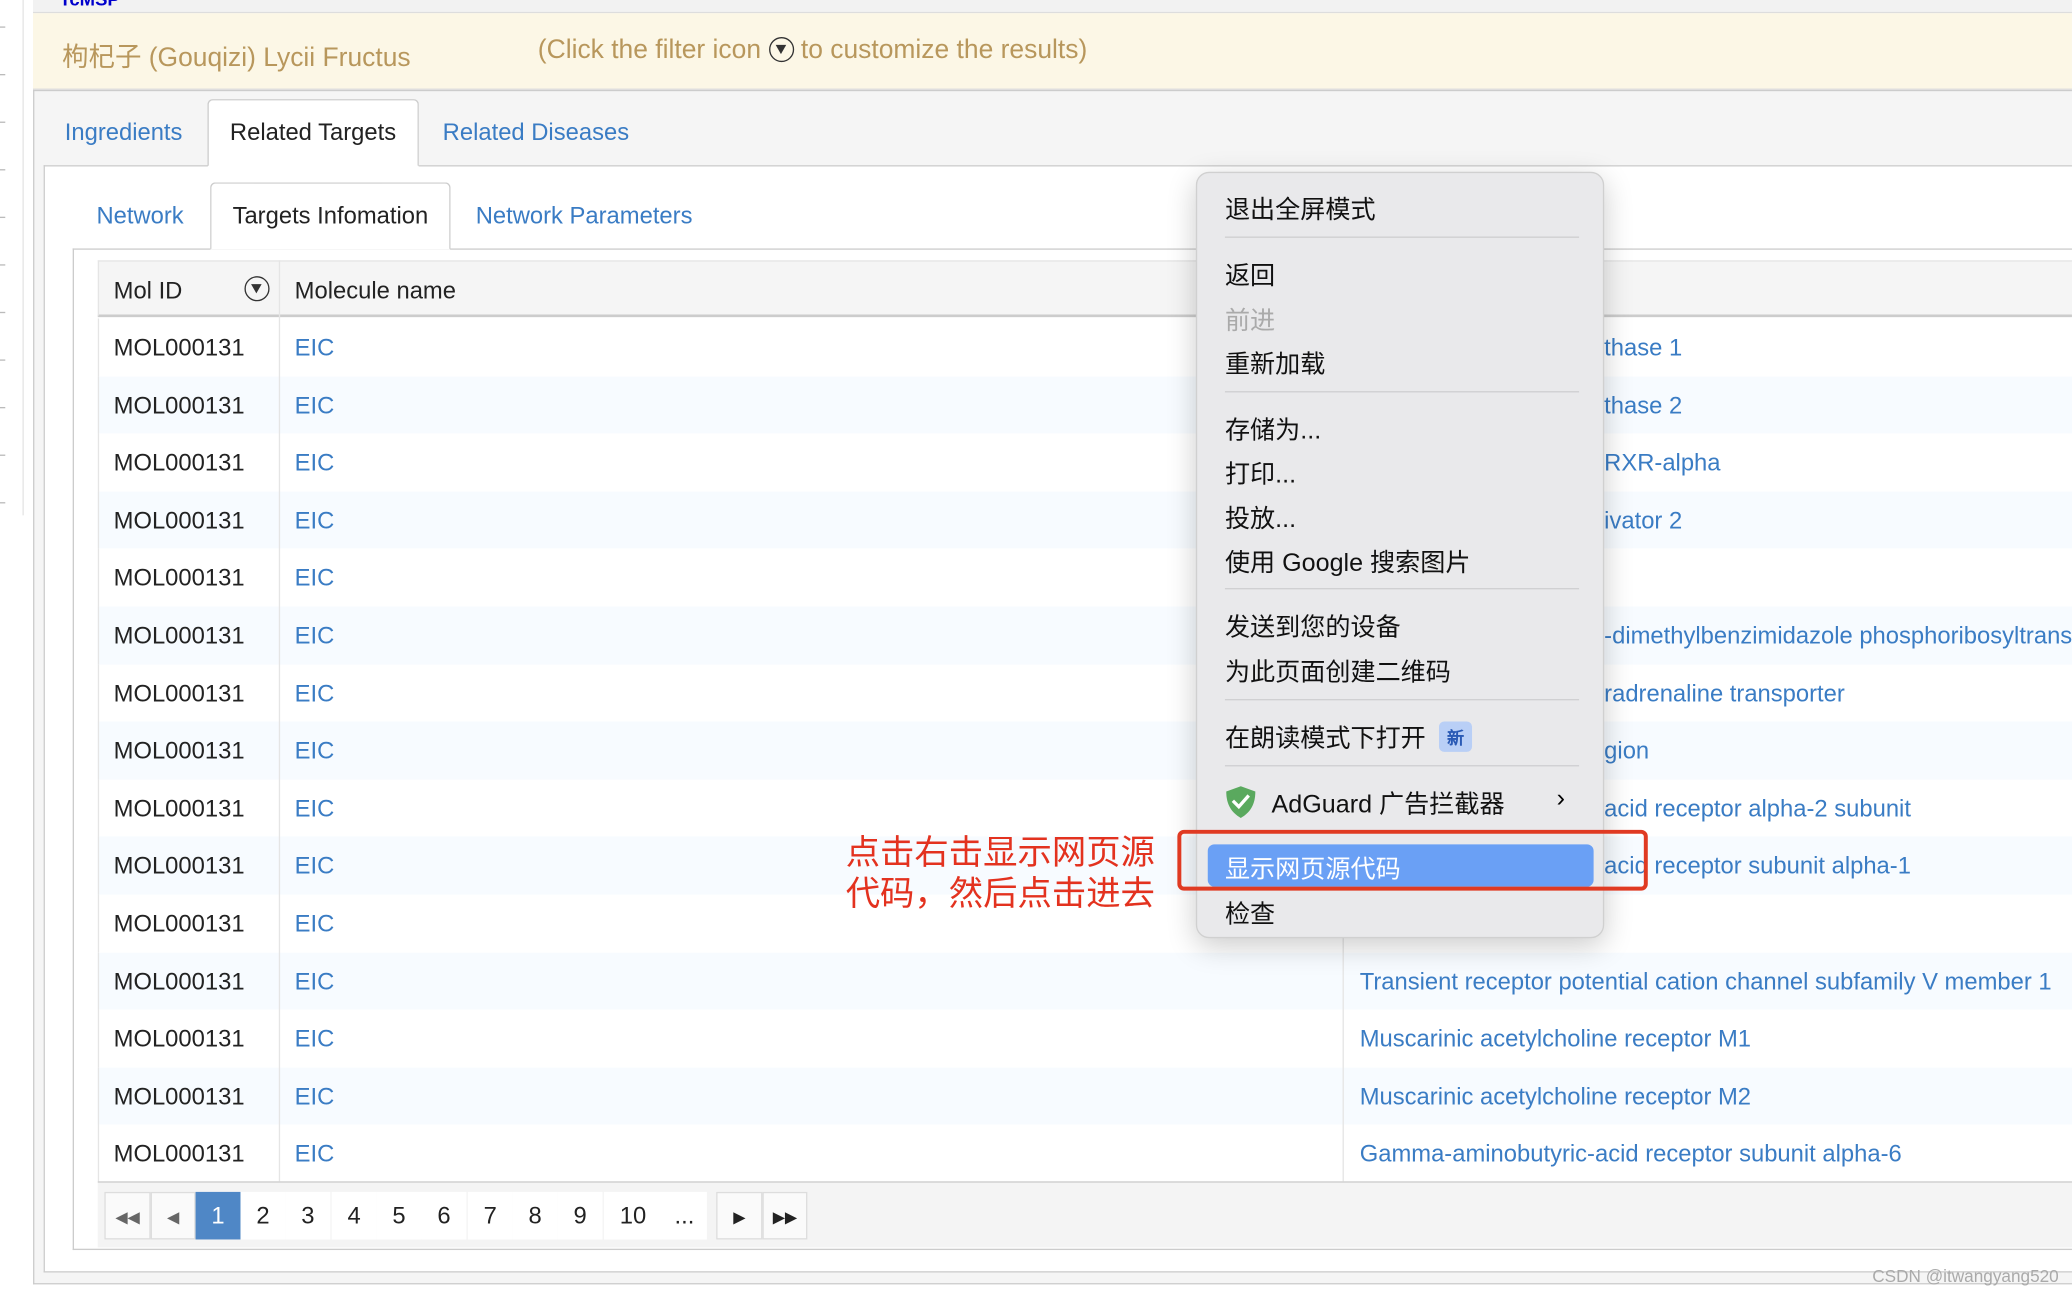  I want to click on page-2-button: 2, so click(263, 1215).